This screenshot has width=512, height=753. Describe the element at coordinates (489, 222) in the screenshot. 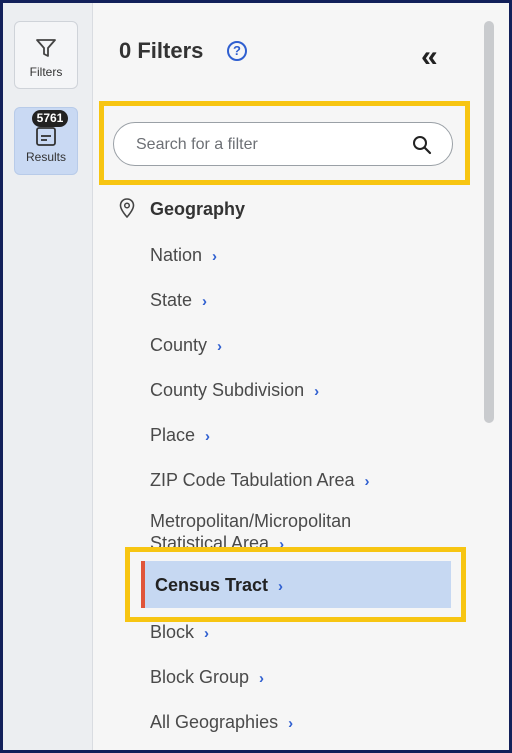

I see `scrollbar-thumb` at that location.